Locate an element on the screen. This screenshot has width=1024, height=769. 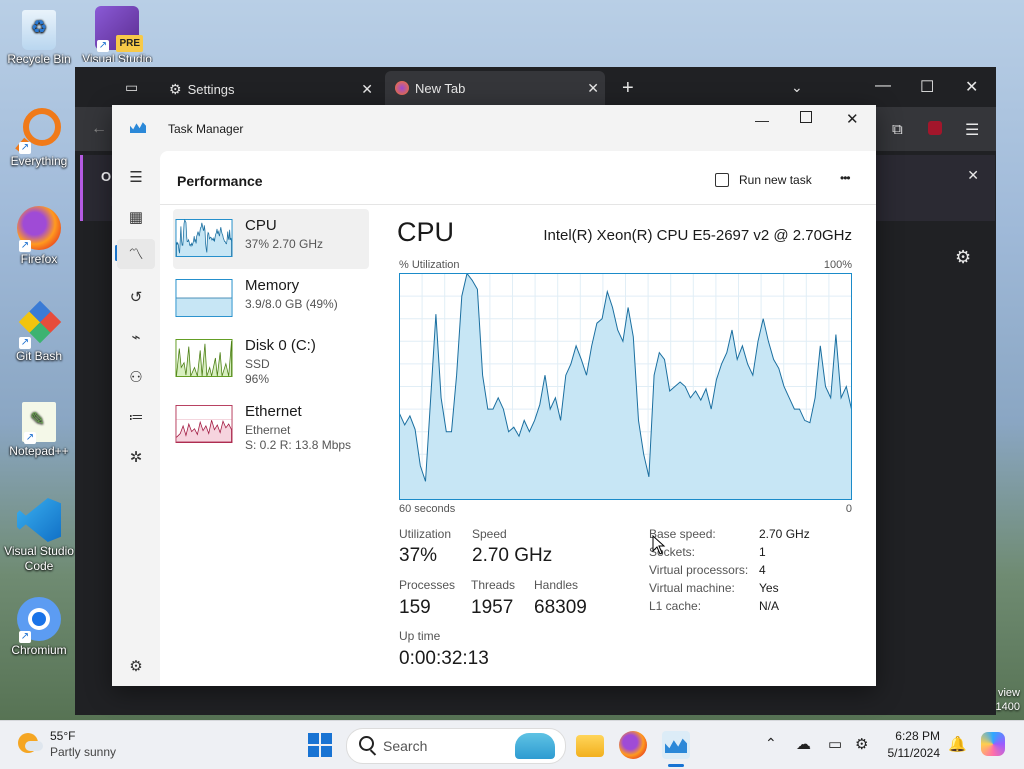
mouse-cursor-icon is located at coordinates (659, 545).